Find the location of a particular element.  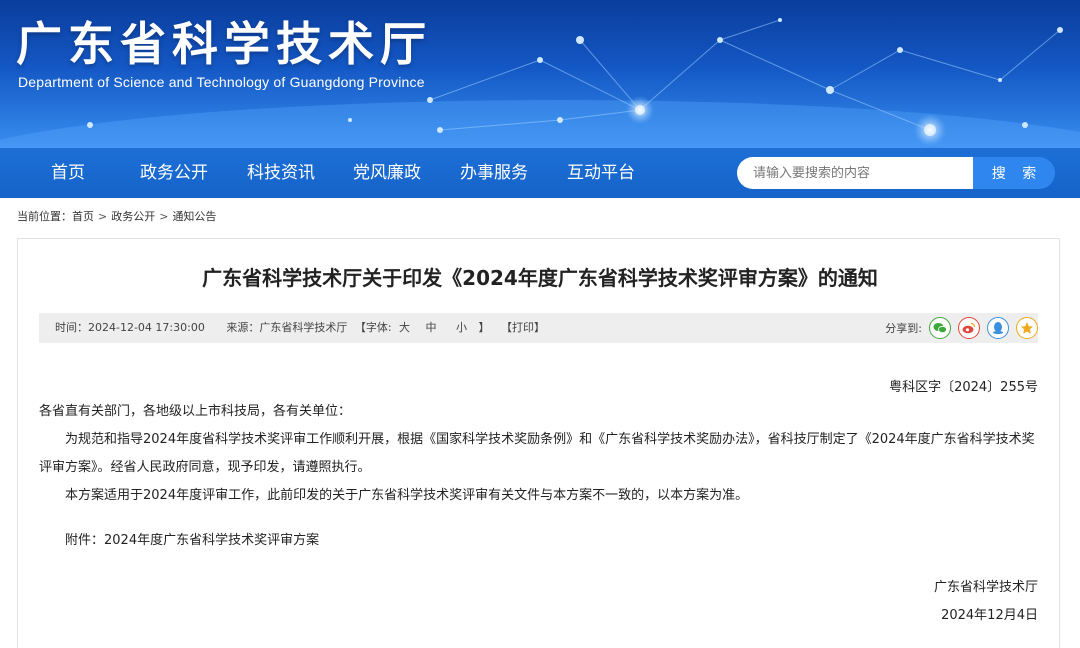

site-title: 广东省科学技术厅 is located at coordinates (224, 44).